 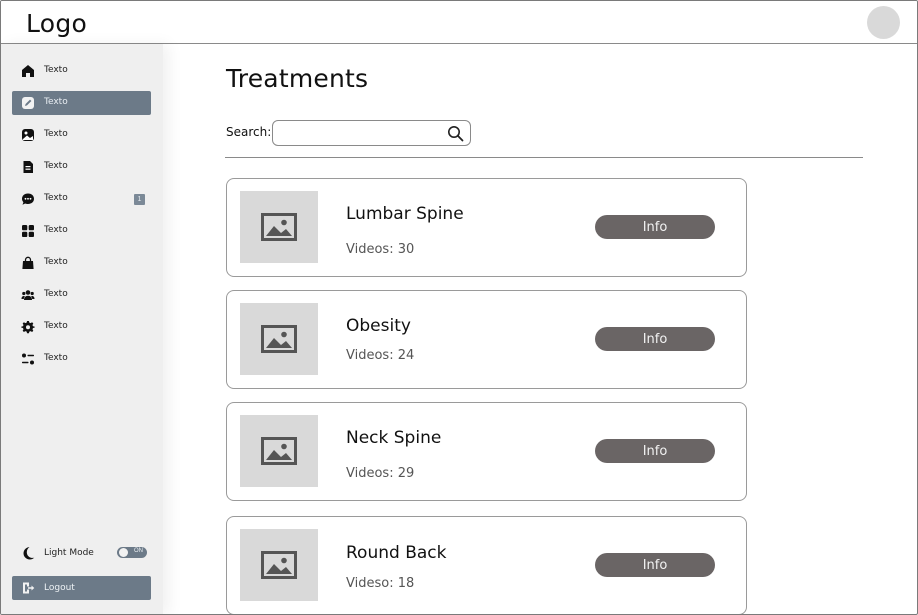 What do you see at coordinates (380, 473) in the screenshot?
I see `card-subtitle: Videos: 29` at bounding box center [380, 473].